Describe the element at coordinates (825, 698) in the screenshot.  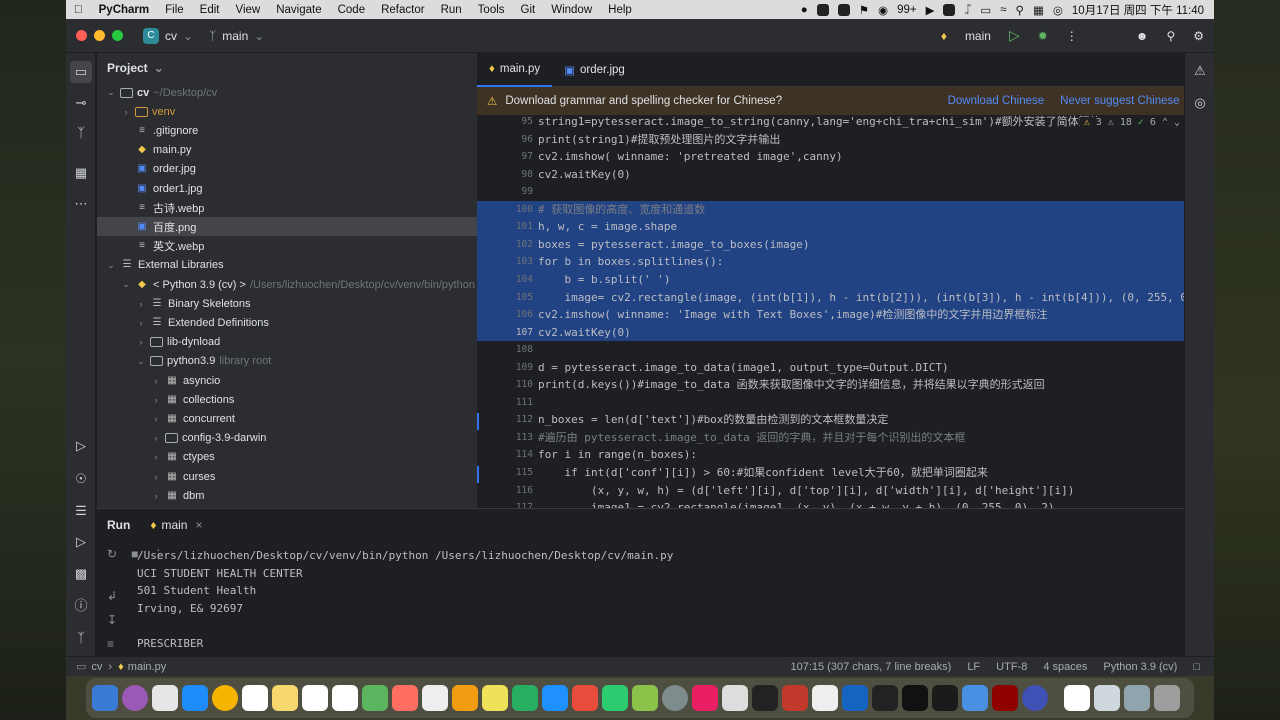
I see `textedit-icon` at that location.